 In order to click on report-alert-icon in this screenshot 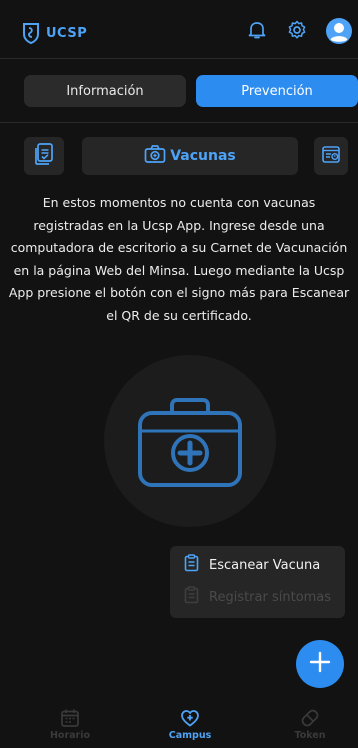, I will do `click(331, 156)`.